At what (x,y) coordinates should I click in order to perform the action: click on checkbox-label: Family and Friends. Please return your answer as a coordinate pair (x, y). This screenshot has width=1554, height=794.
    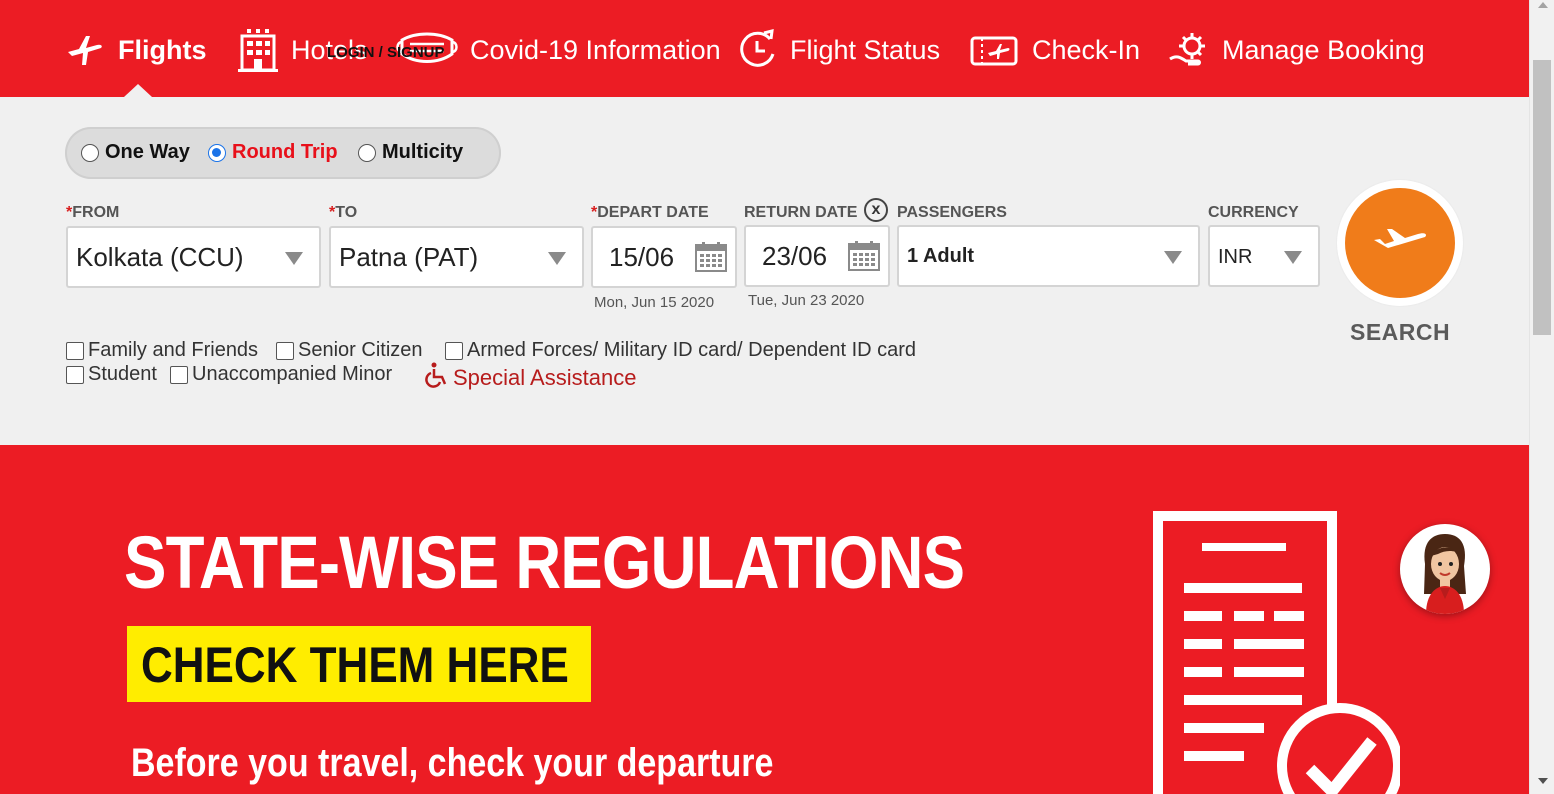
    Looking at the image, I should click on (173, 350).